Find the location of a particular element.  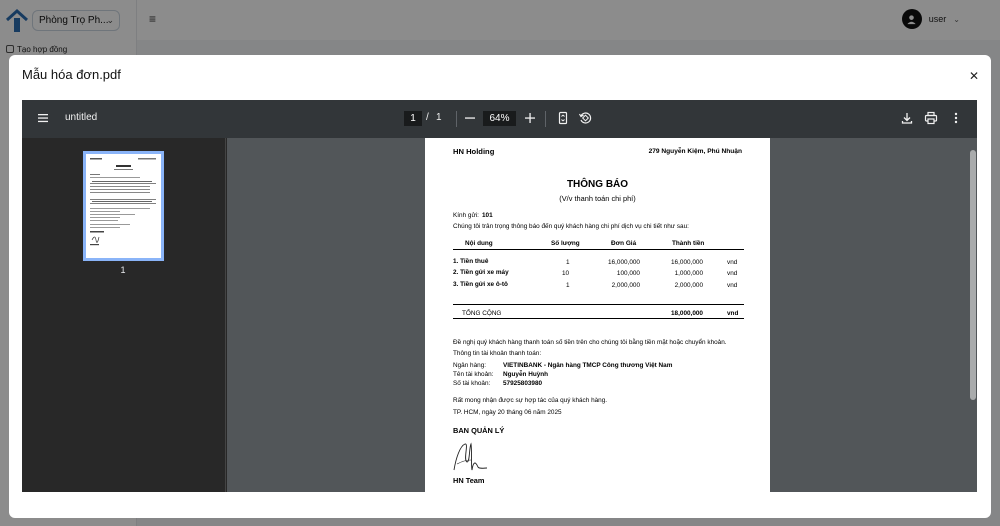

close-icon: ✕ is located at coordinates (974, 76).